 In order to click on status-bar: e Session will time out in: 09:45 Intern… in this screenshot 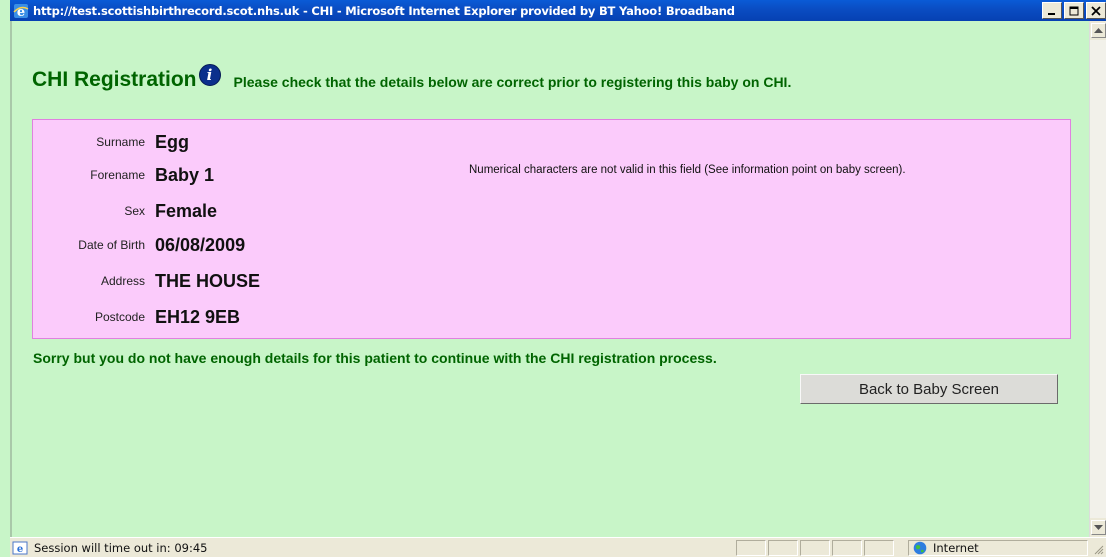, I will do `click(558, 547)`.